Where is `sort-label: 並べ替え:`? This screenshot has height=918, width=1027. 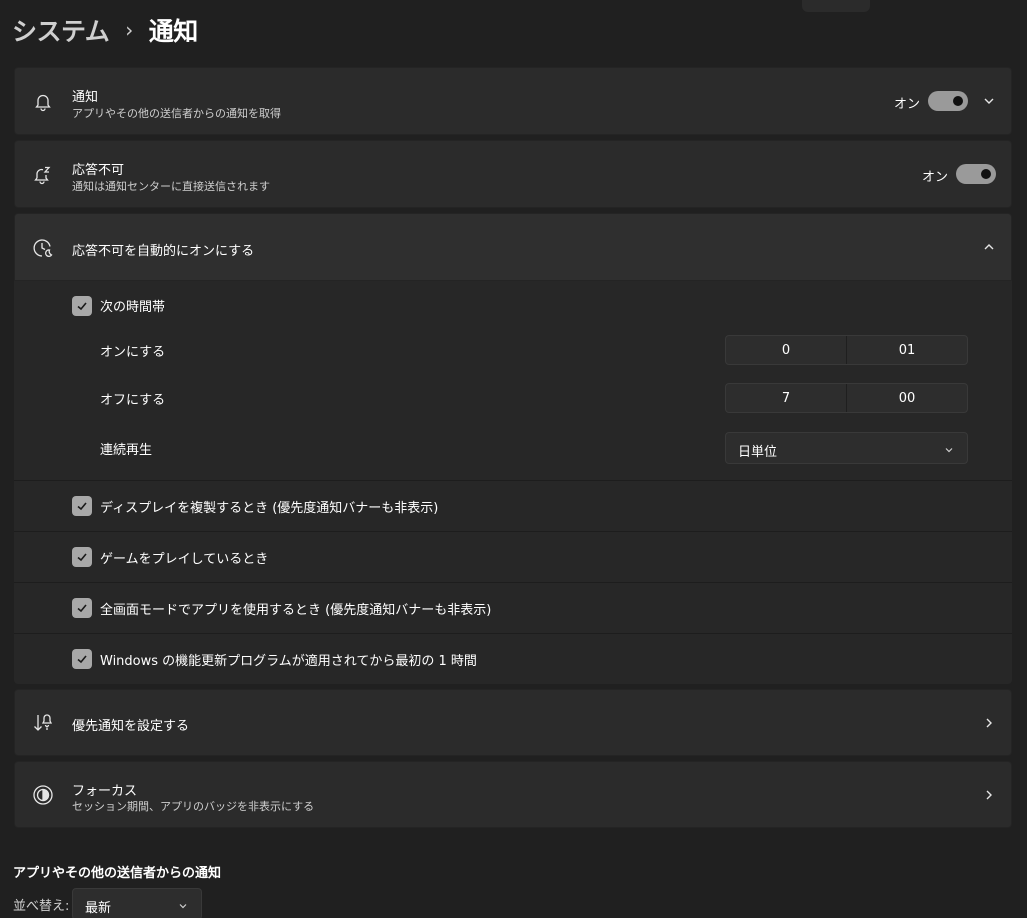 sort-label: 並べ替え: is located at coordinates (41, 906).